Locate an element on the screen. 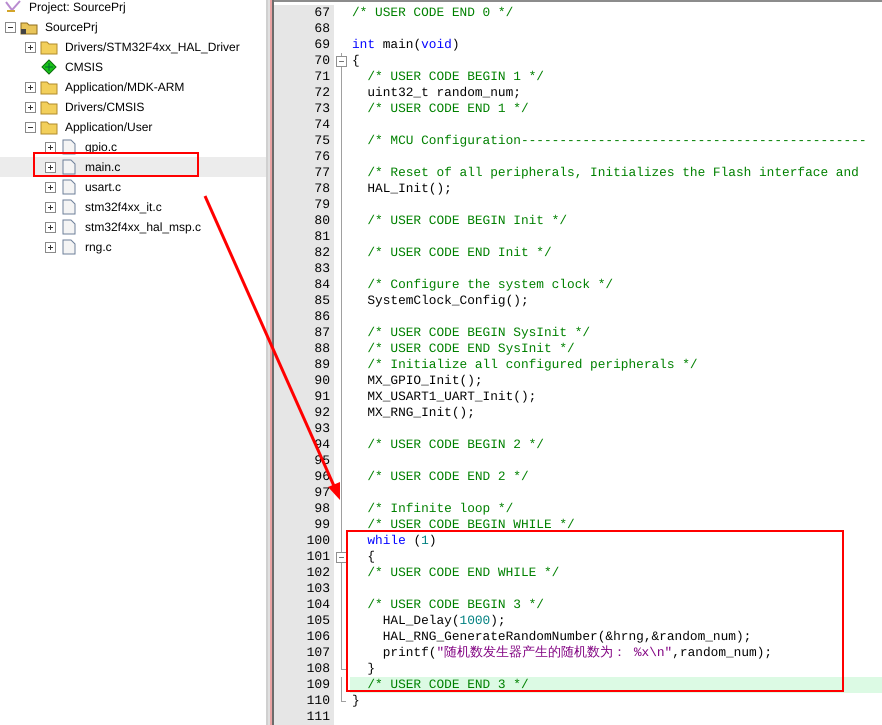  line-number: 103 is located at coordinates (304, 589).